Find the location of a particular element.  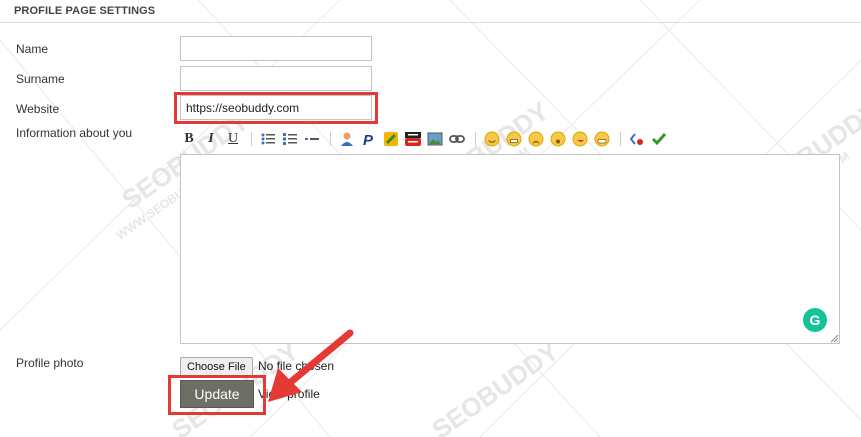

horizontal-rule-icon is located at coordinates (312, 139).